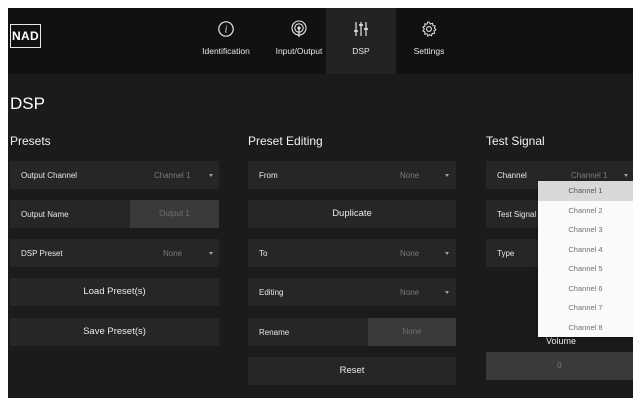 The image size is (633, 401). Describe the element at coordinates (361, 41) in the screenshot. I see `tab-dsp: DSP` at that location.